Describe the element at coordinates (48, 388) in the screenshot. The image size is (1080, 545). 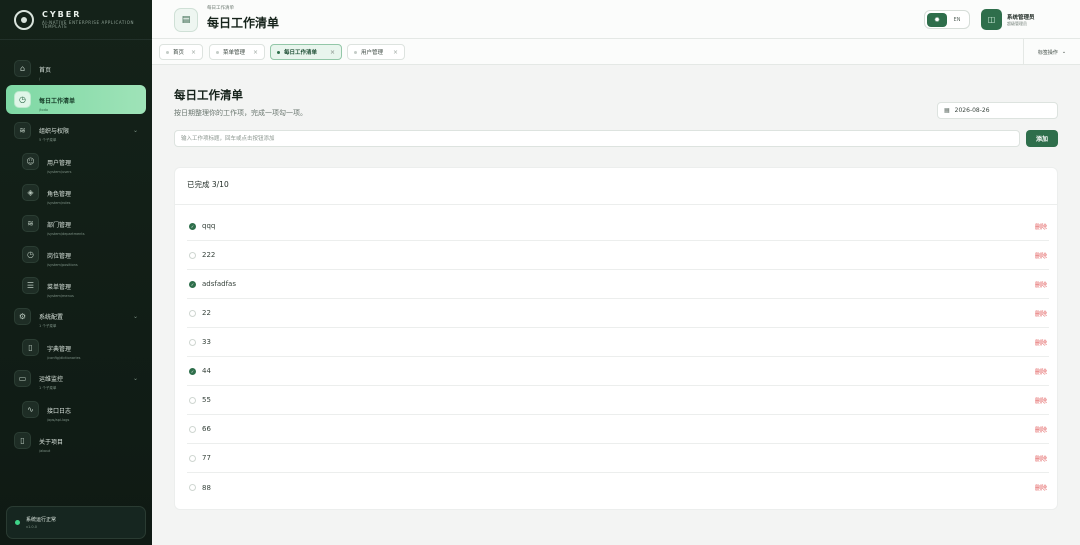
I see `sidebar-item-path: 1 个子菜单` at that location.